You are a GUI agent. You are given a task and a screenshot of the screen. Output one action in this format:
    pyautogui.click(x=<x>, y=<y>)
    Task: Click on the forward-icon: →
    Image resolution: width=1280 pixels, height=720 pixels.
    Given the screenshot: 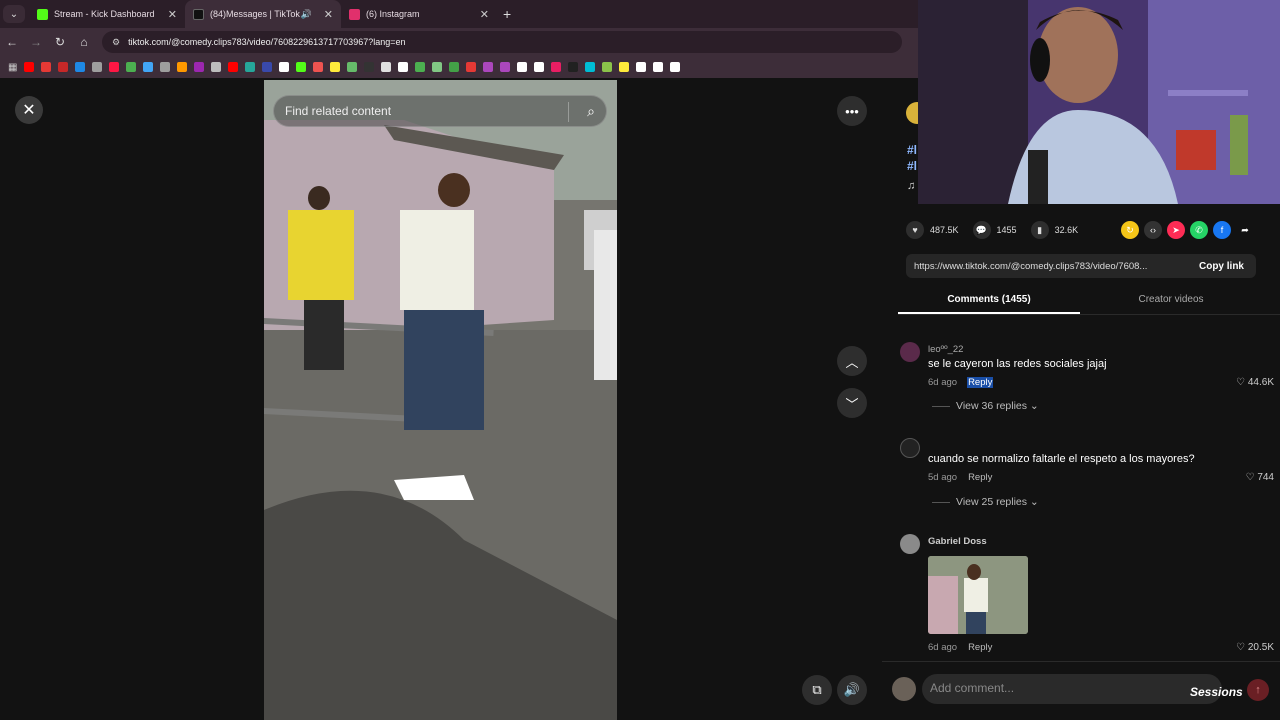 What is the action you would take?
    pyautogui.click(x=36, y=42)
    